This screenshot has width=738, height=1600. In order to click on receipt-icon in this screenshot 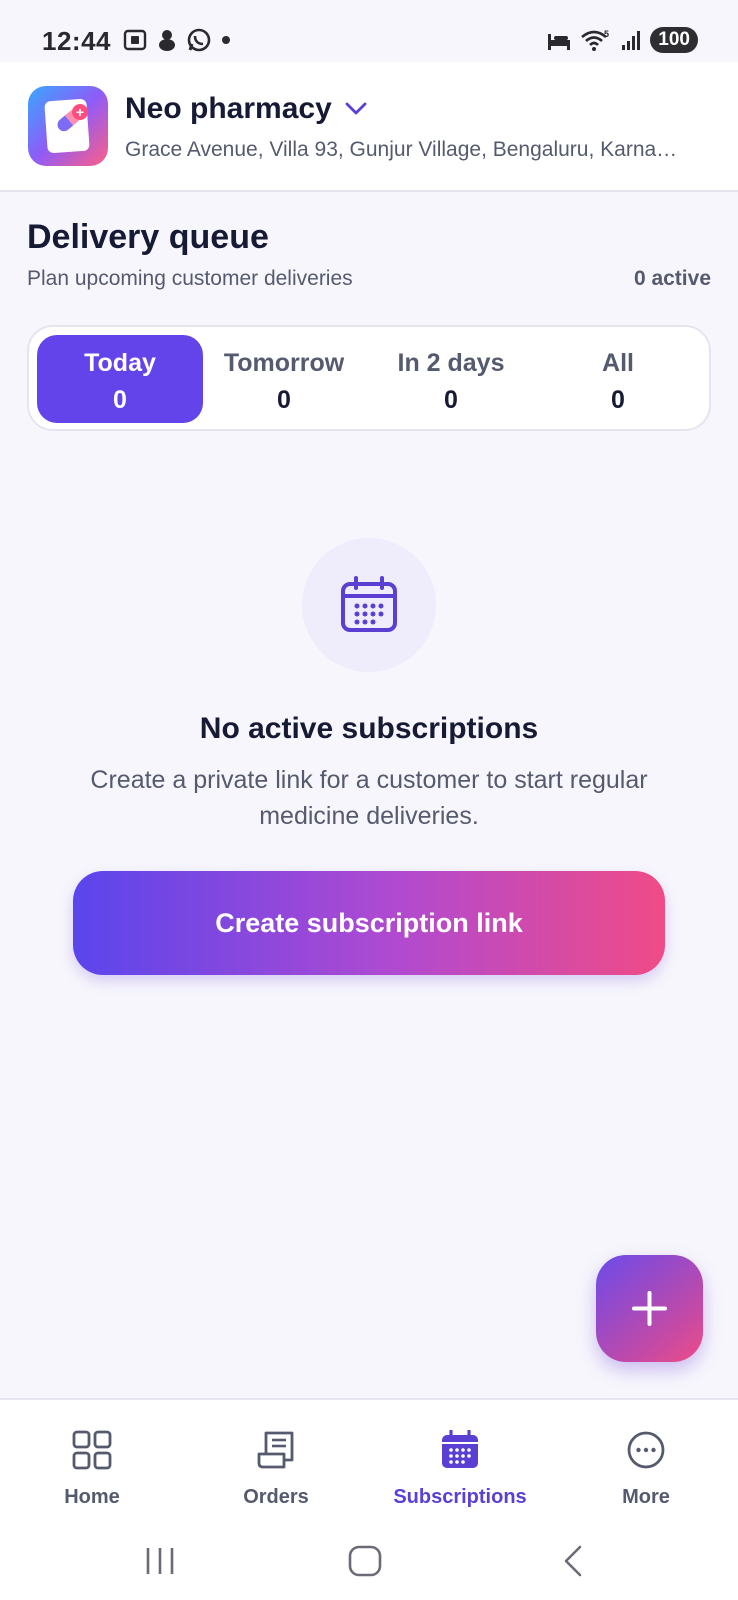, I will do `click(275, 1450)`.